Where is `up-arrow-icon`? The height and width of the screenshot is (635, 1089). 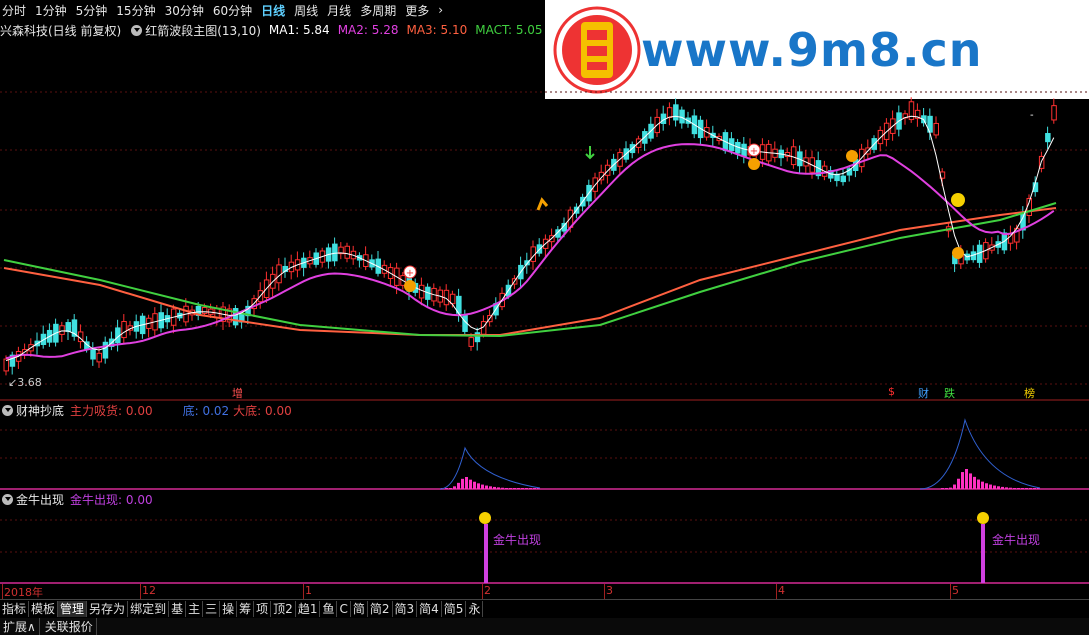
up-arrow-icon is located at coordinates (958, 253).